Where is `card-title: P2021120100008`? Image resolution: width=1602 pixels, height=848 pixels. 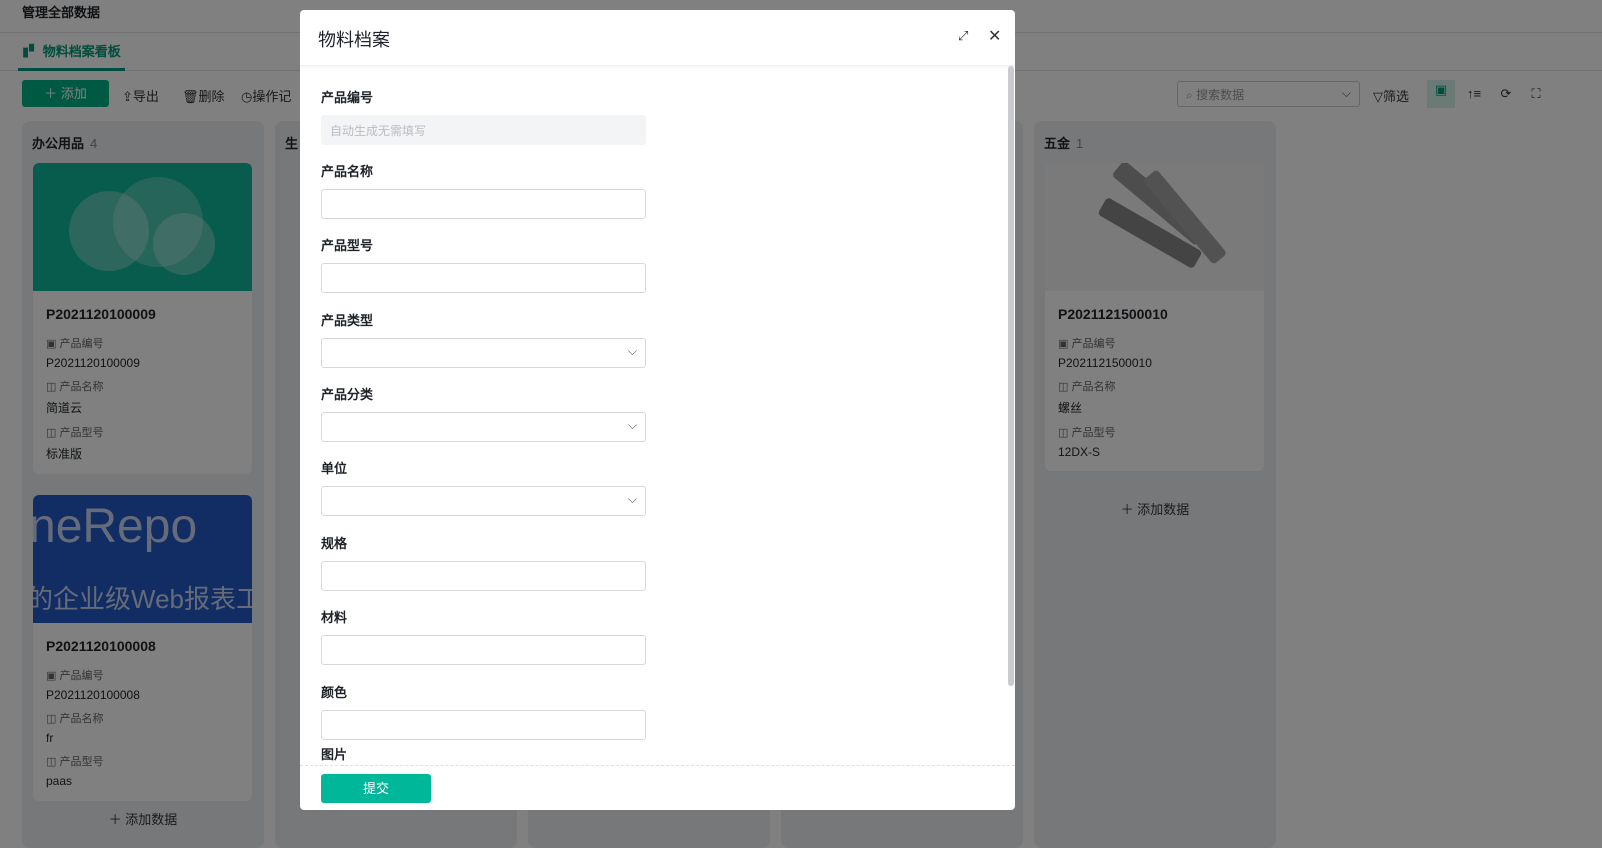
card-title: P2021120100008 is located at coordinates (101, 646).